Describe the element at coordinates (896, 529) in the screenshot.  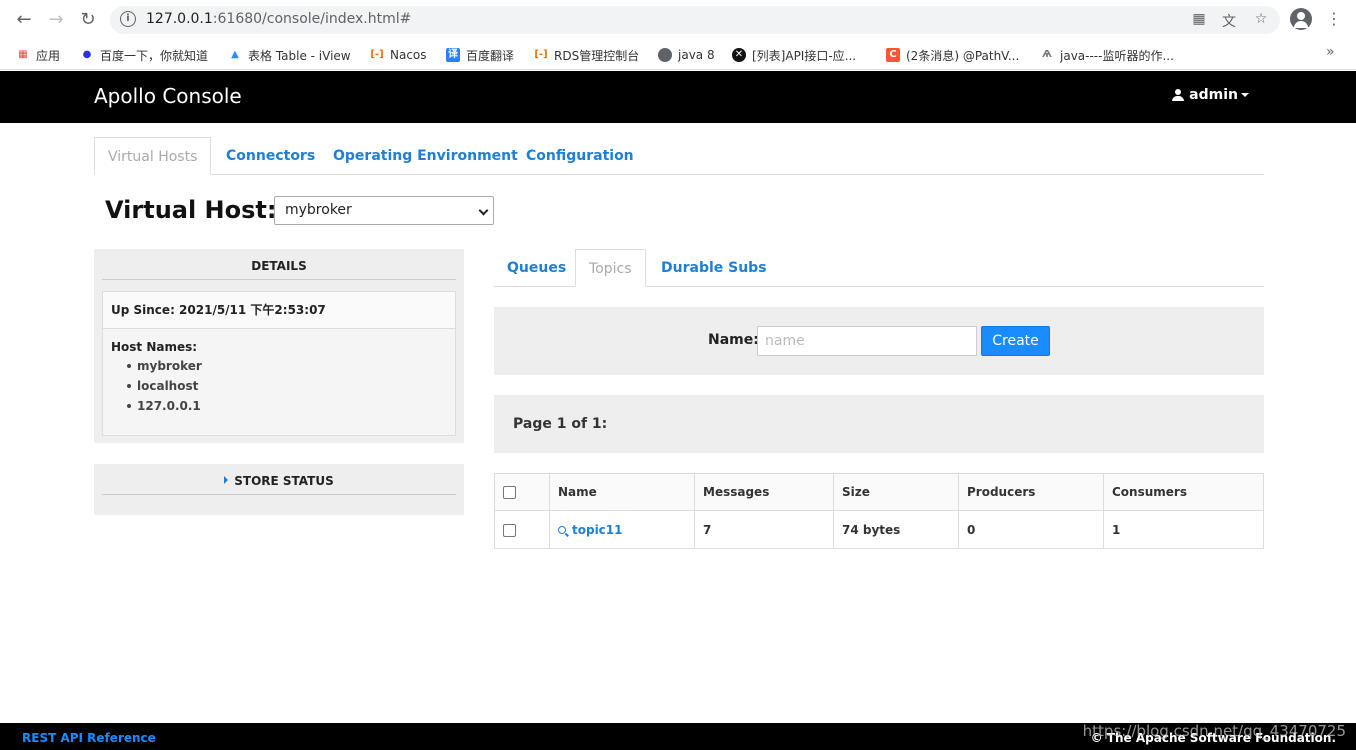
I see `size-cell: 74 bytes` at that location.